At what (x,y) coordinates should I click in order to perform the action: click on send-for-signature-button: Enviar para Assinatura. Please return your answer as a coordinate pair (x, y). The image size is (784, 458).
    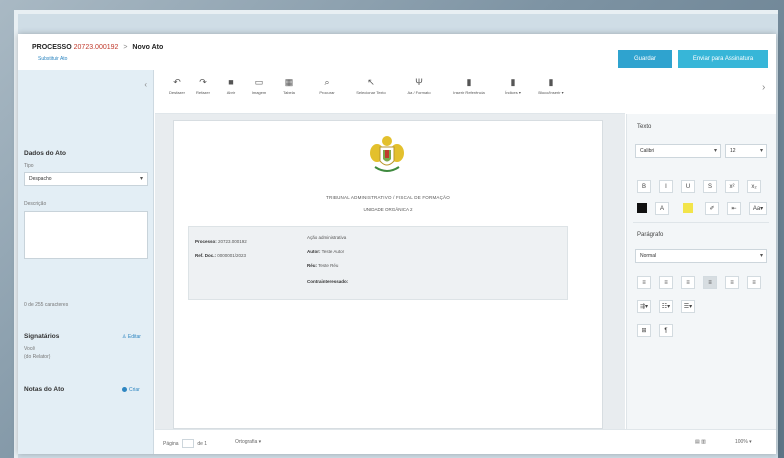
    Looking at the image, I should click on (723, 59).